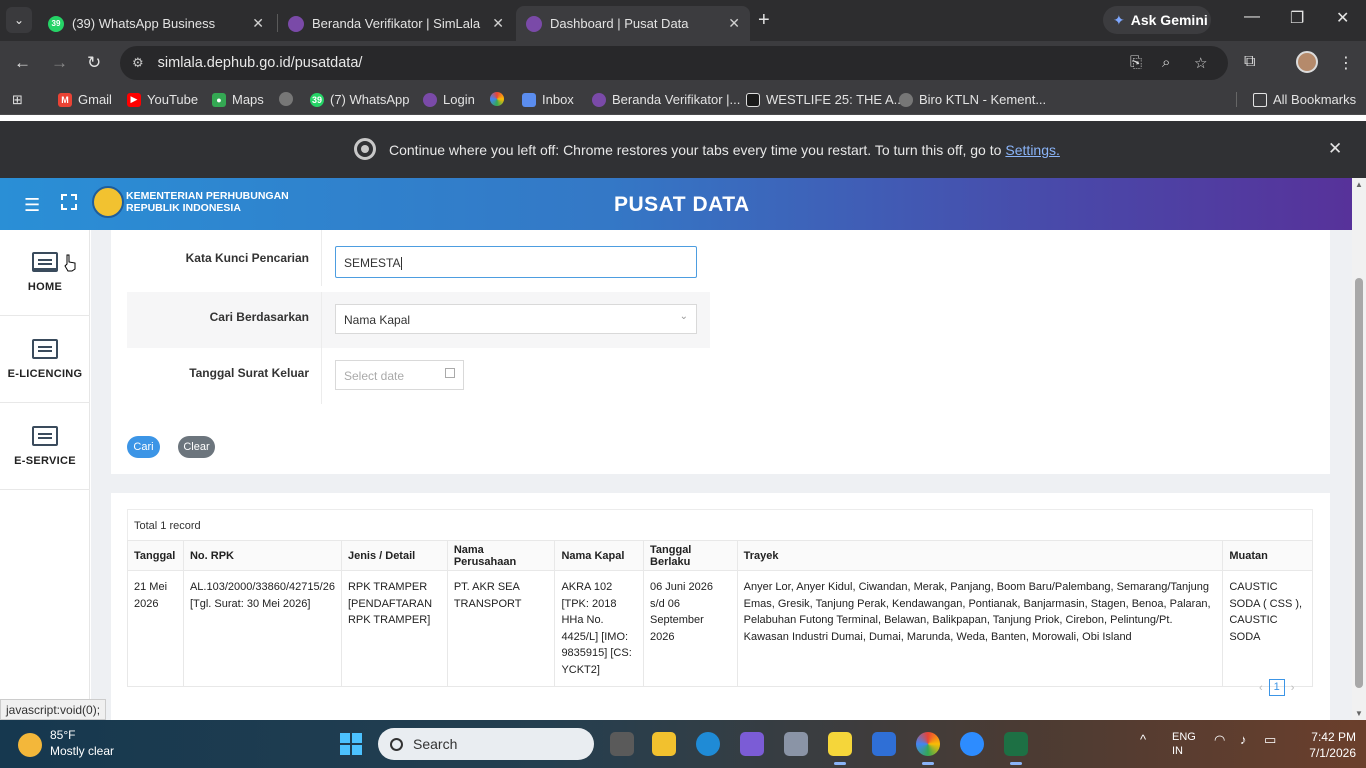  What do you see at coordinates (69, 202) in the screenshot?
I see `fullscreen-icon` at bounding box center [69, 202].